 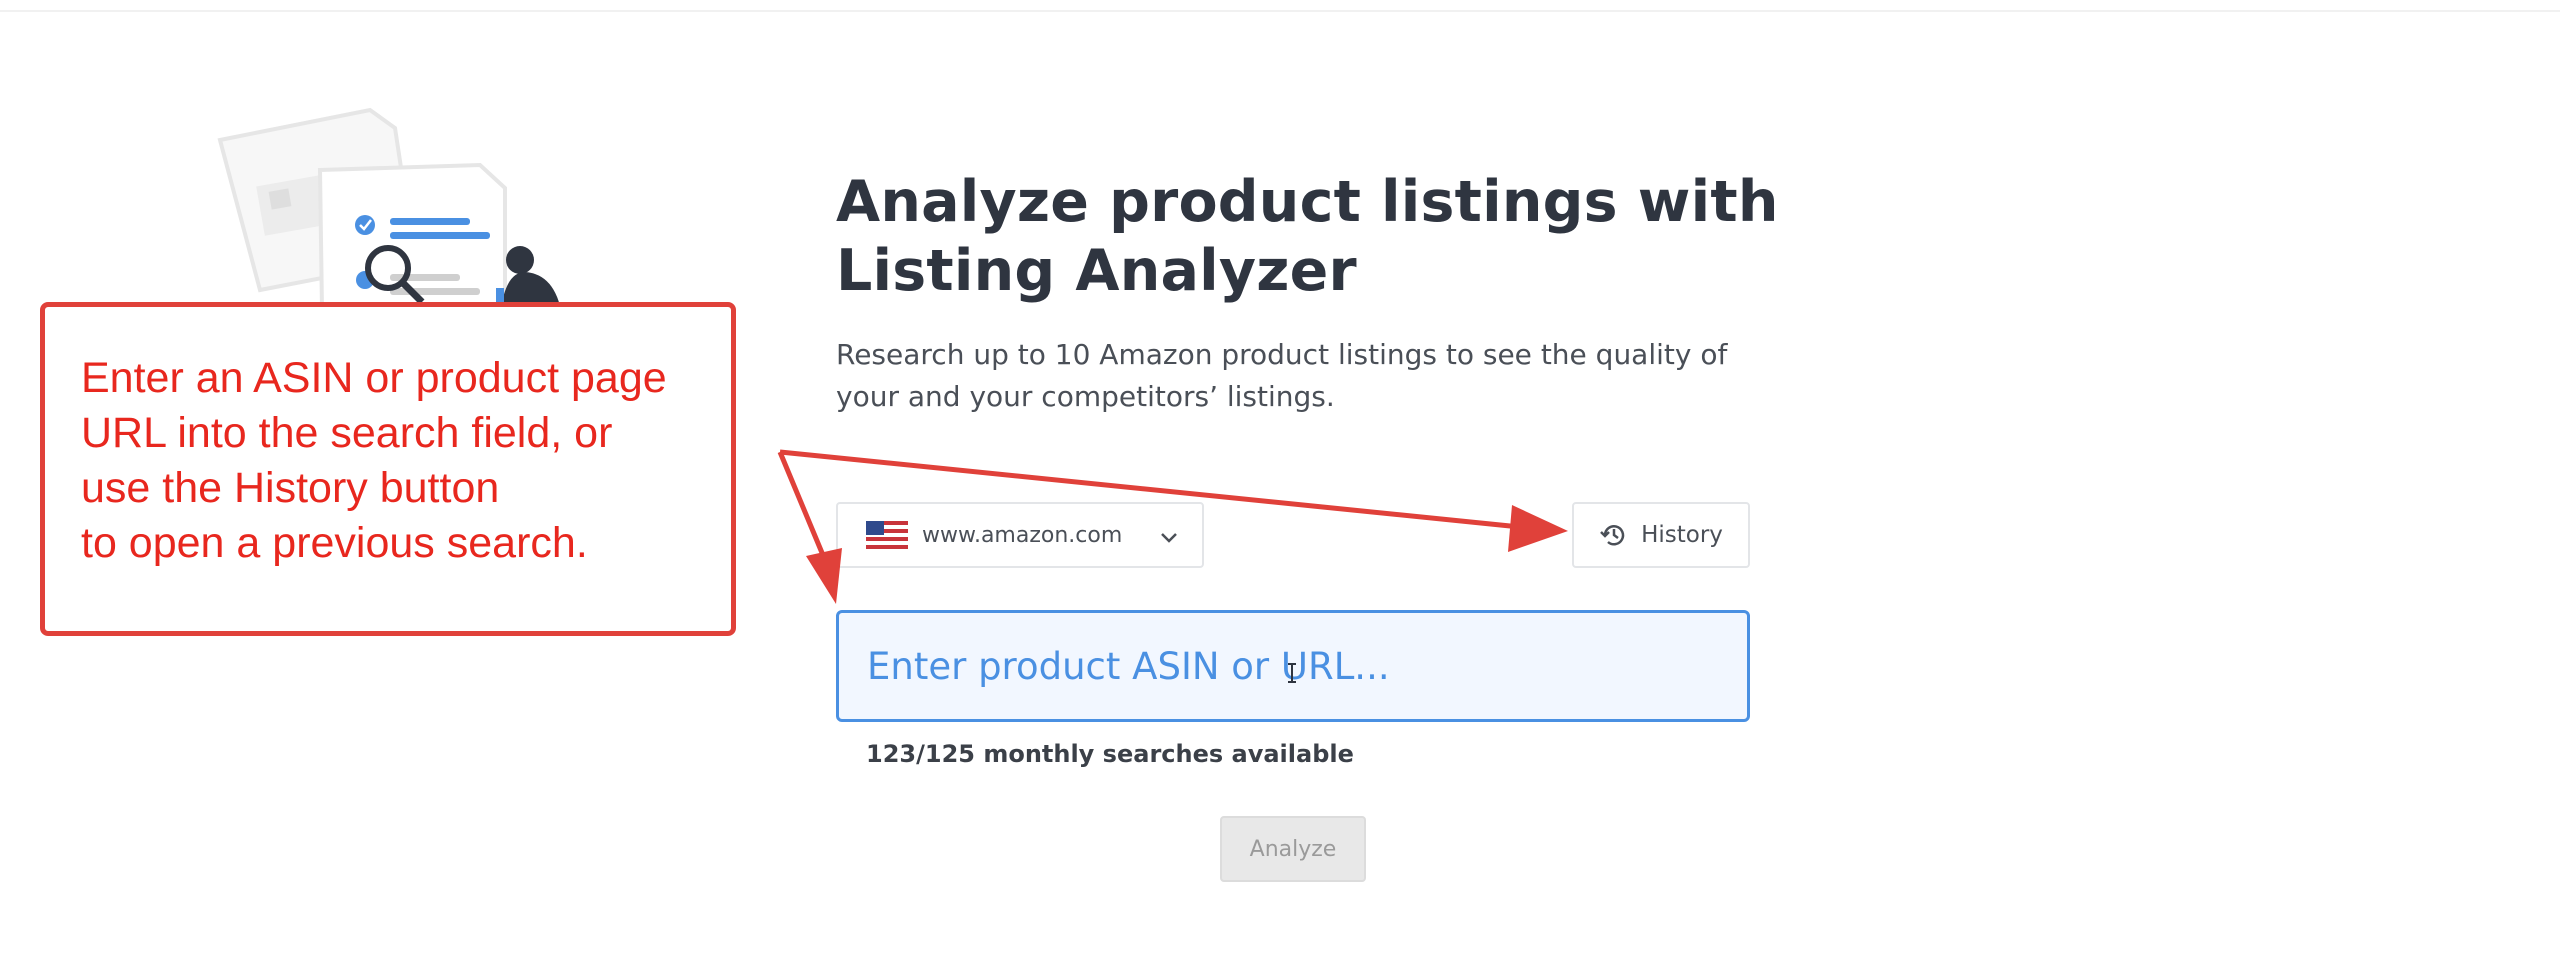 What do you see at coordinates (347, 433) in the screenshot?
I see `annotation-line-2: URL into the search field, or` at bounding box center [347, 433].